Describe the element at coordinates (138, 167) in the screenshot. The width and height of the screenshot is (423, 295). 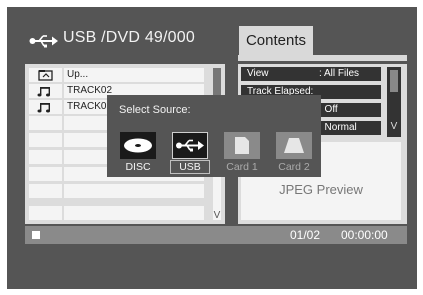
I see `source-label: DISC` at that location.